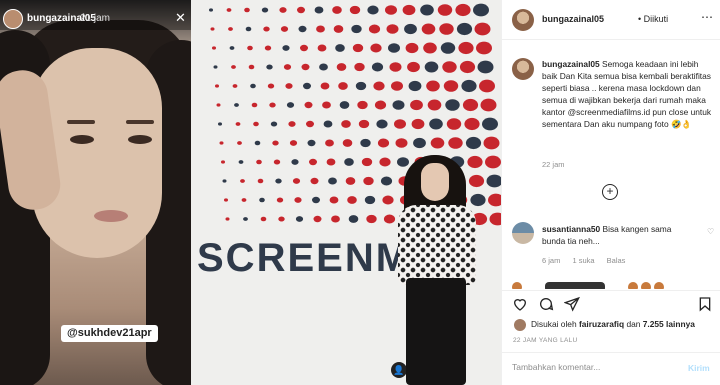 This screenshot has height=385, width=720. I want to click on caption-username: bungazainal05, so click(571, 64).